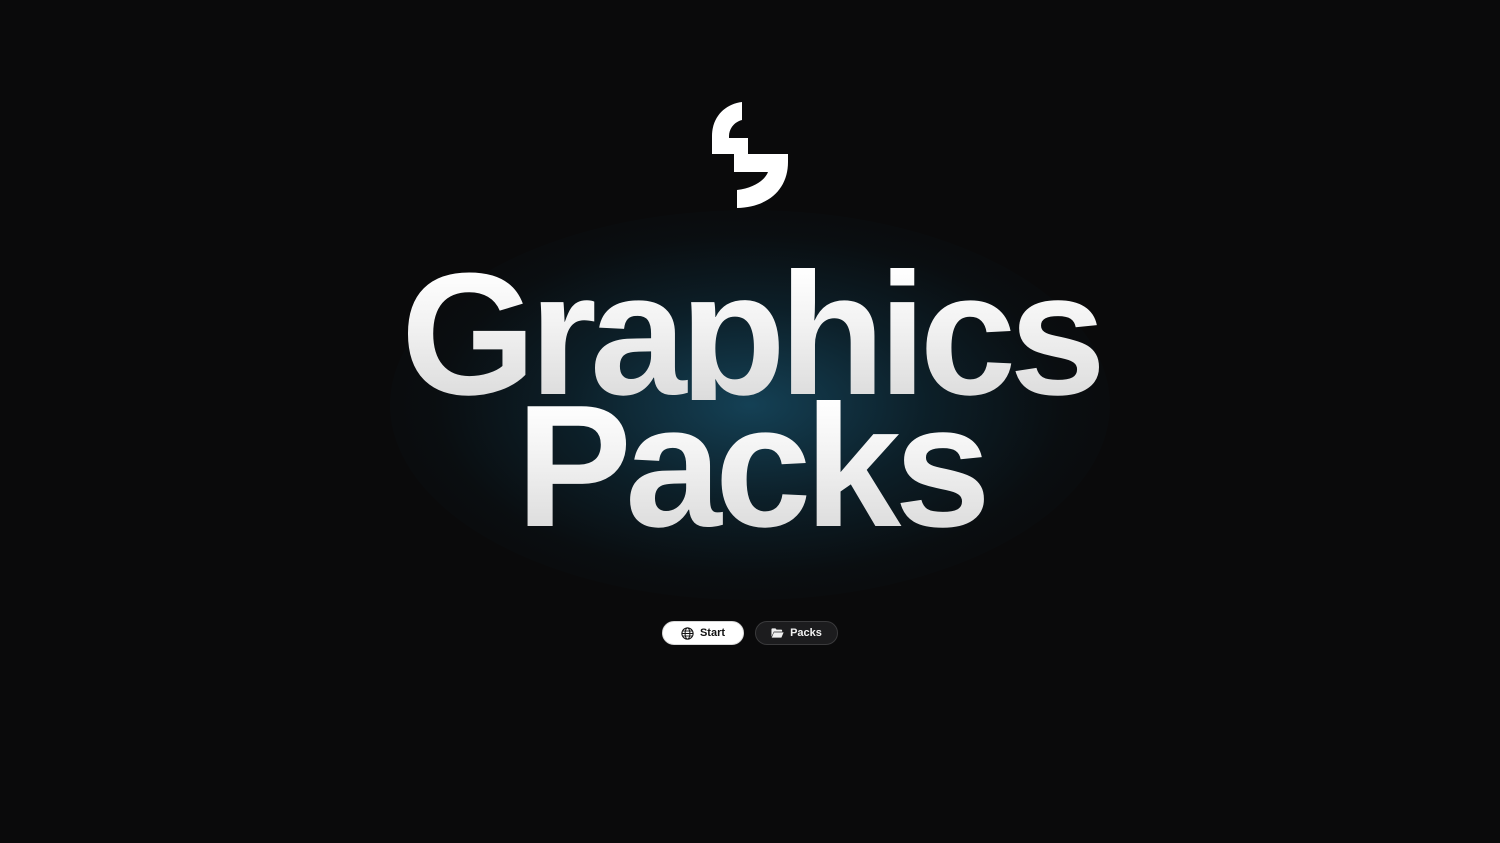  I want to click on packs-button: Packs, so click(796, 633).